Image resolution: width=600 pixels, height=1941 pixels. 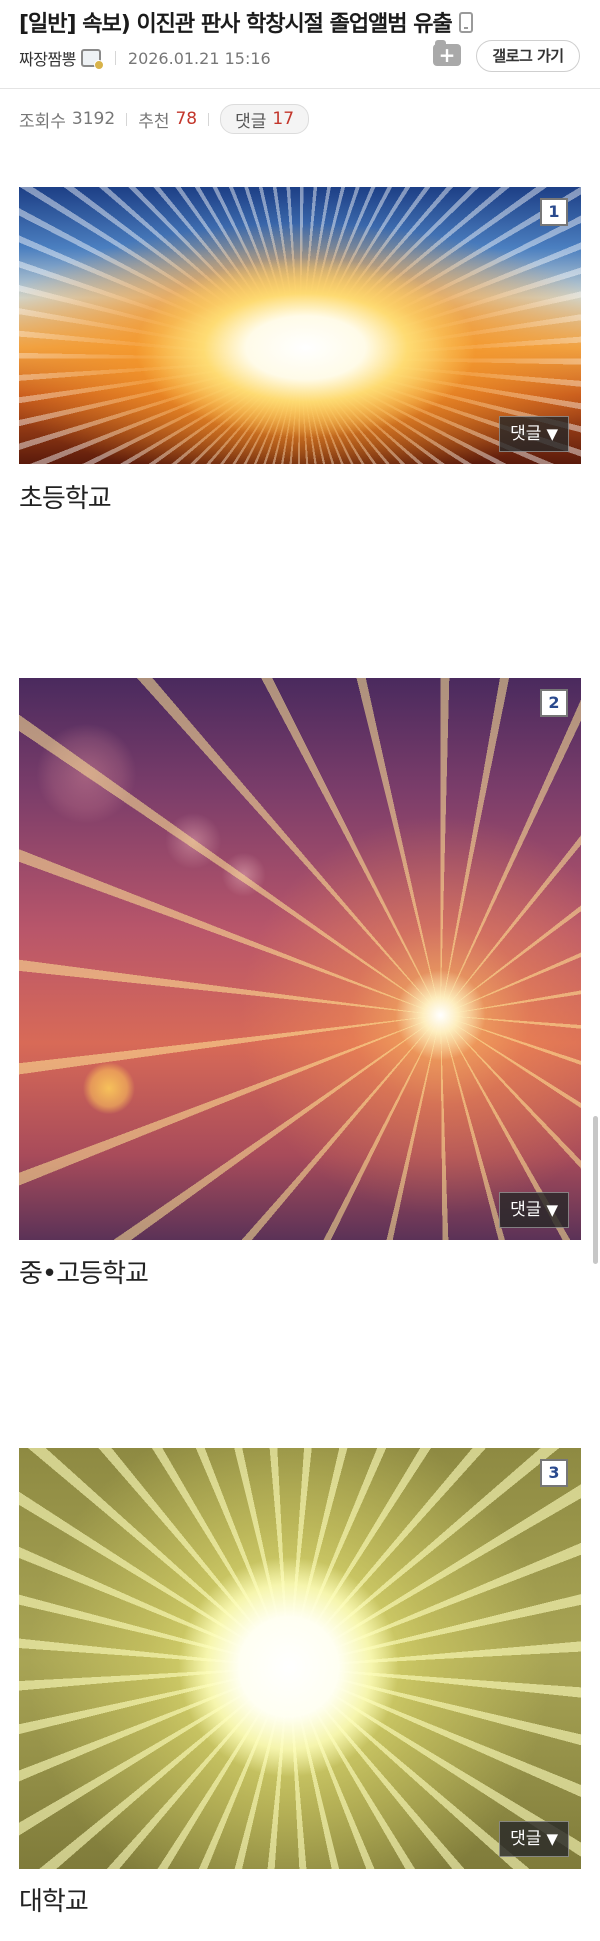 What do you see at coordinates (300, 325) in the screenshot?
I see `post-image-1: 1 댓글 ▼` at bounding box center [300, 325].